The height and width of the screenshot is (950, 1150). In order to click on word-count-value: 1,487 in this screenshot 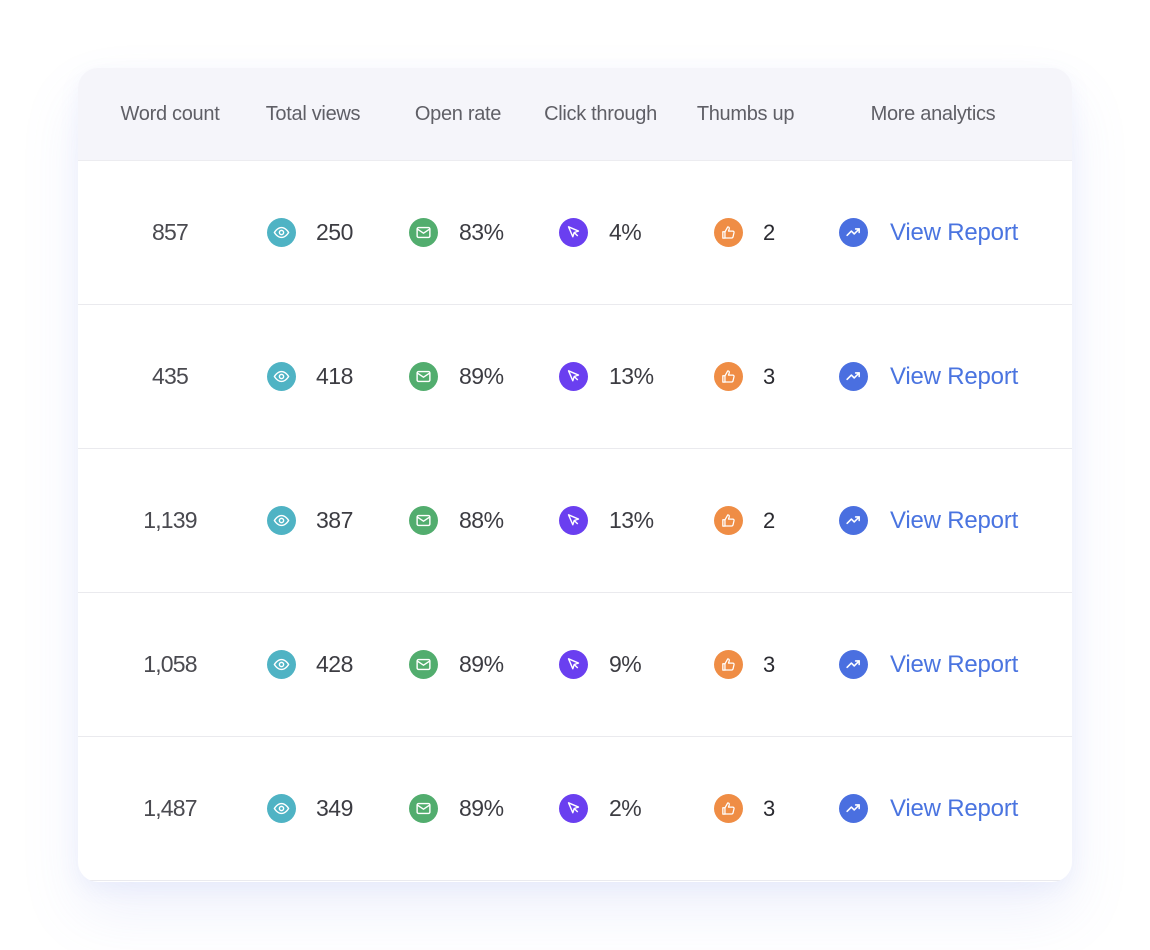, I will do `click(170, 808)`.